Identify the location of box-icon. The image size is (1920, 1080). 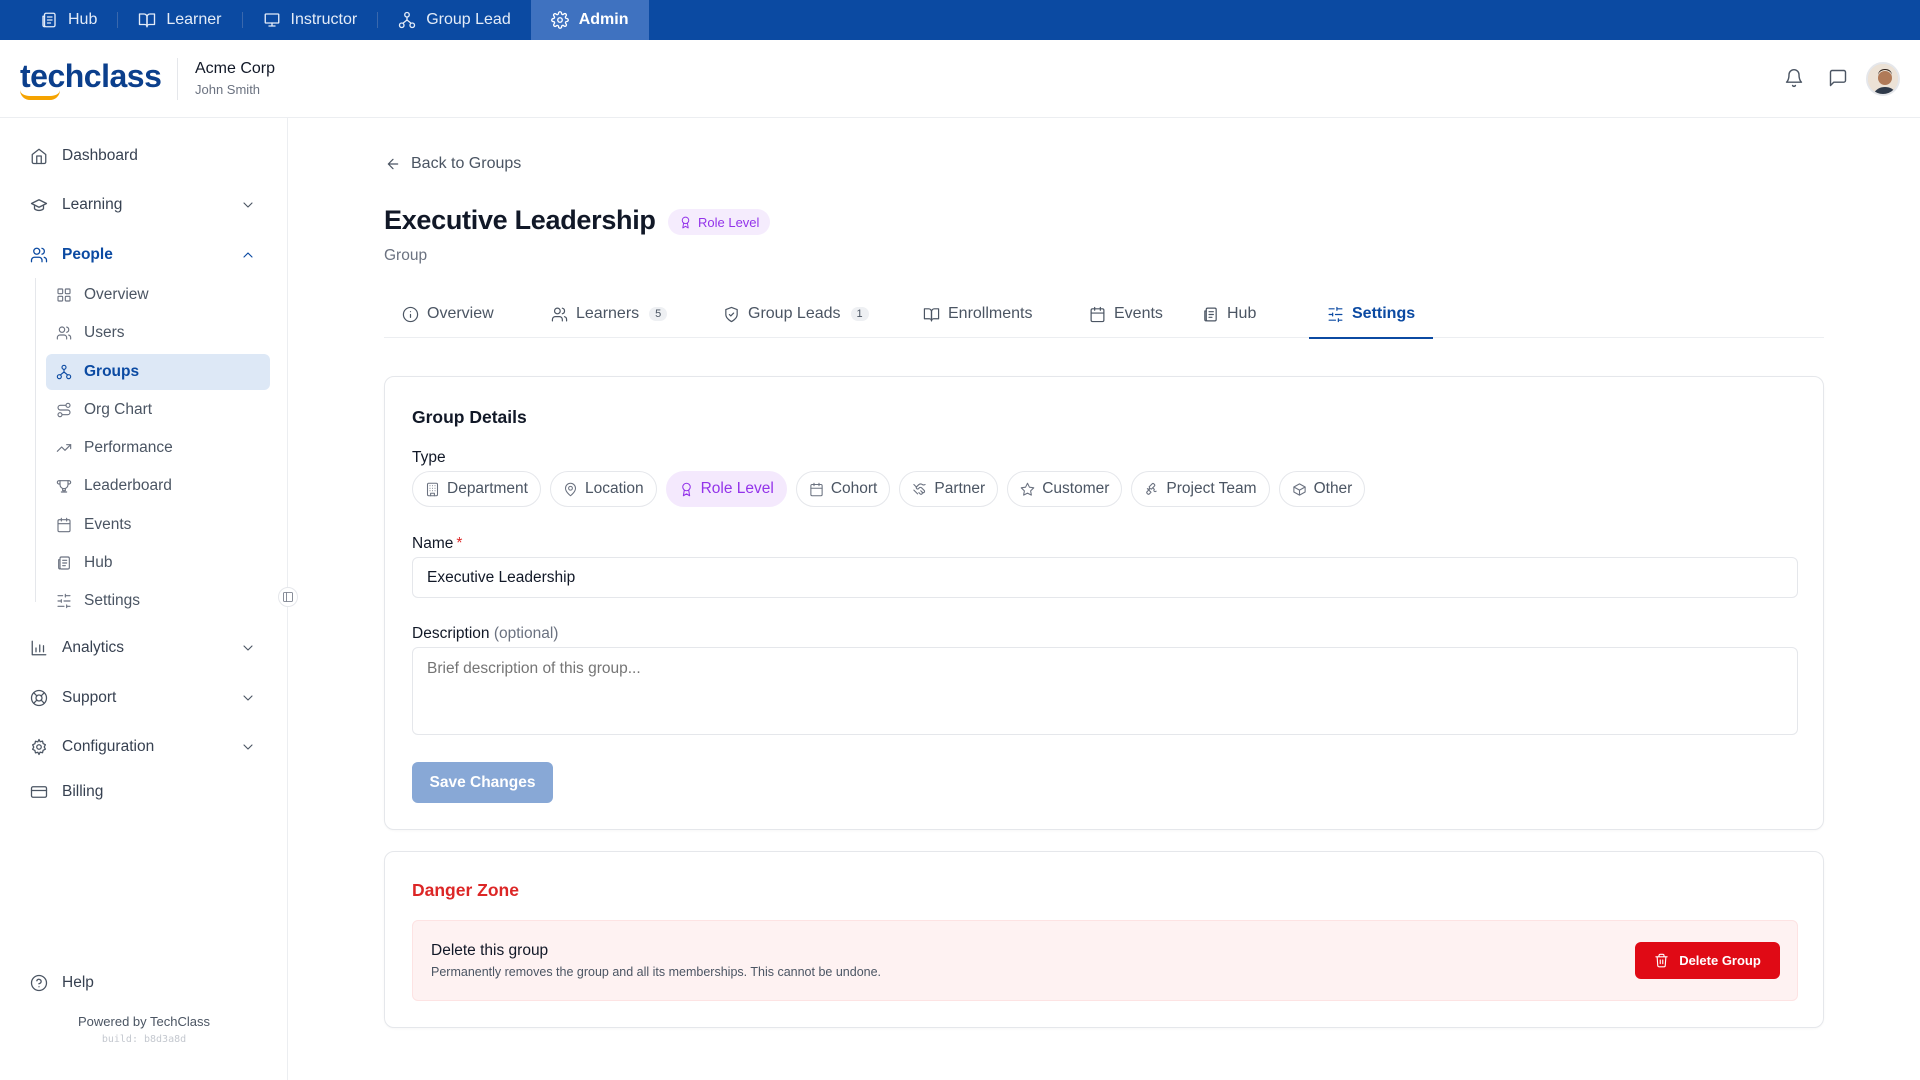
(1299, 489).